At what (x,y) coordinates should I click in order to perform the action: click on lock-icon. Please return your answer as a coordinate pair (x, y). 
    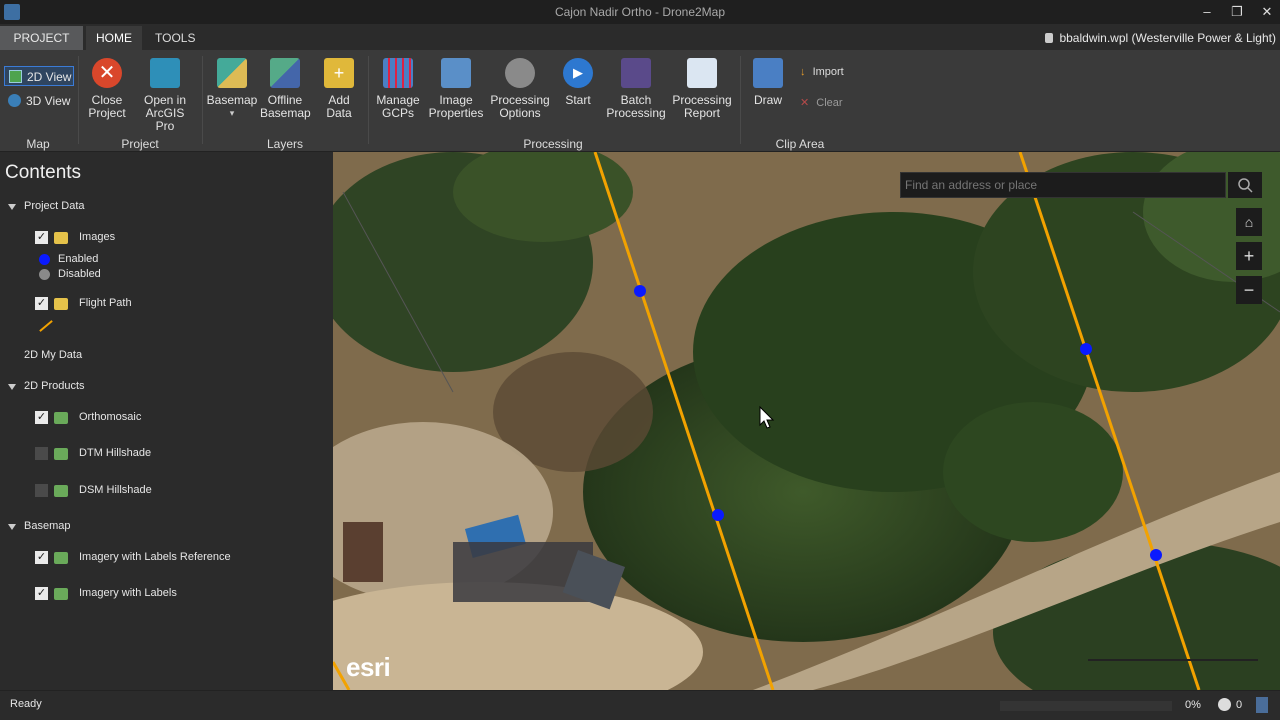
    Looking at the image, I should click on (1049, 38).